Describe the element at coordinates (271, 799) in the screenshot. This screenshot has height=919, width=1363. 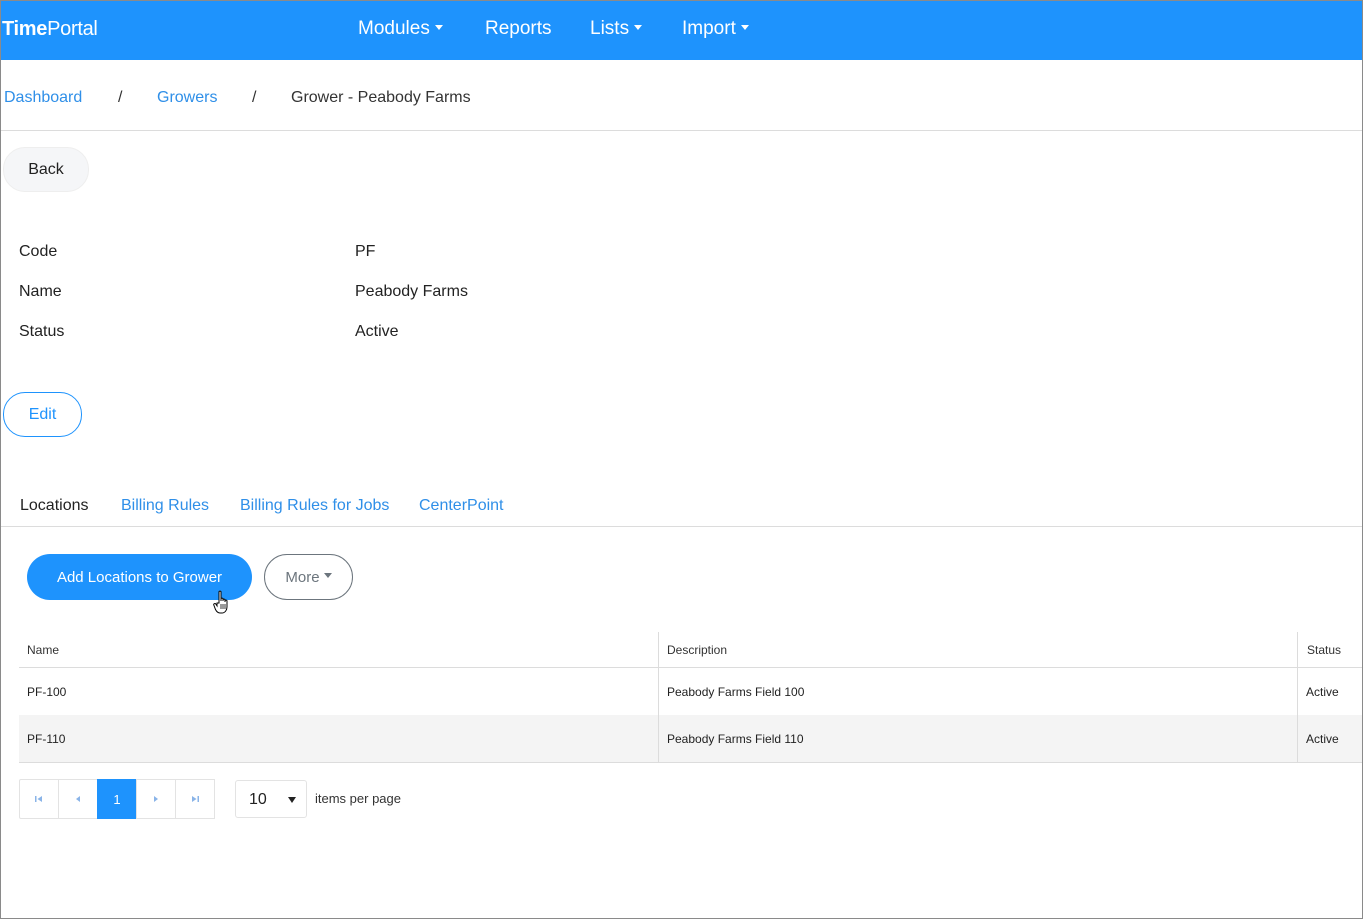
I see `page-size-select: 10` at that location.